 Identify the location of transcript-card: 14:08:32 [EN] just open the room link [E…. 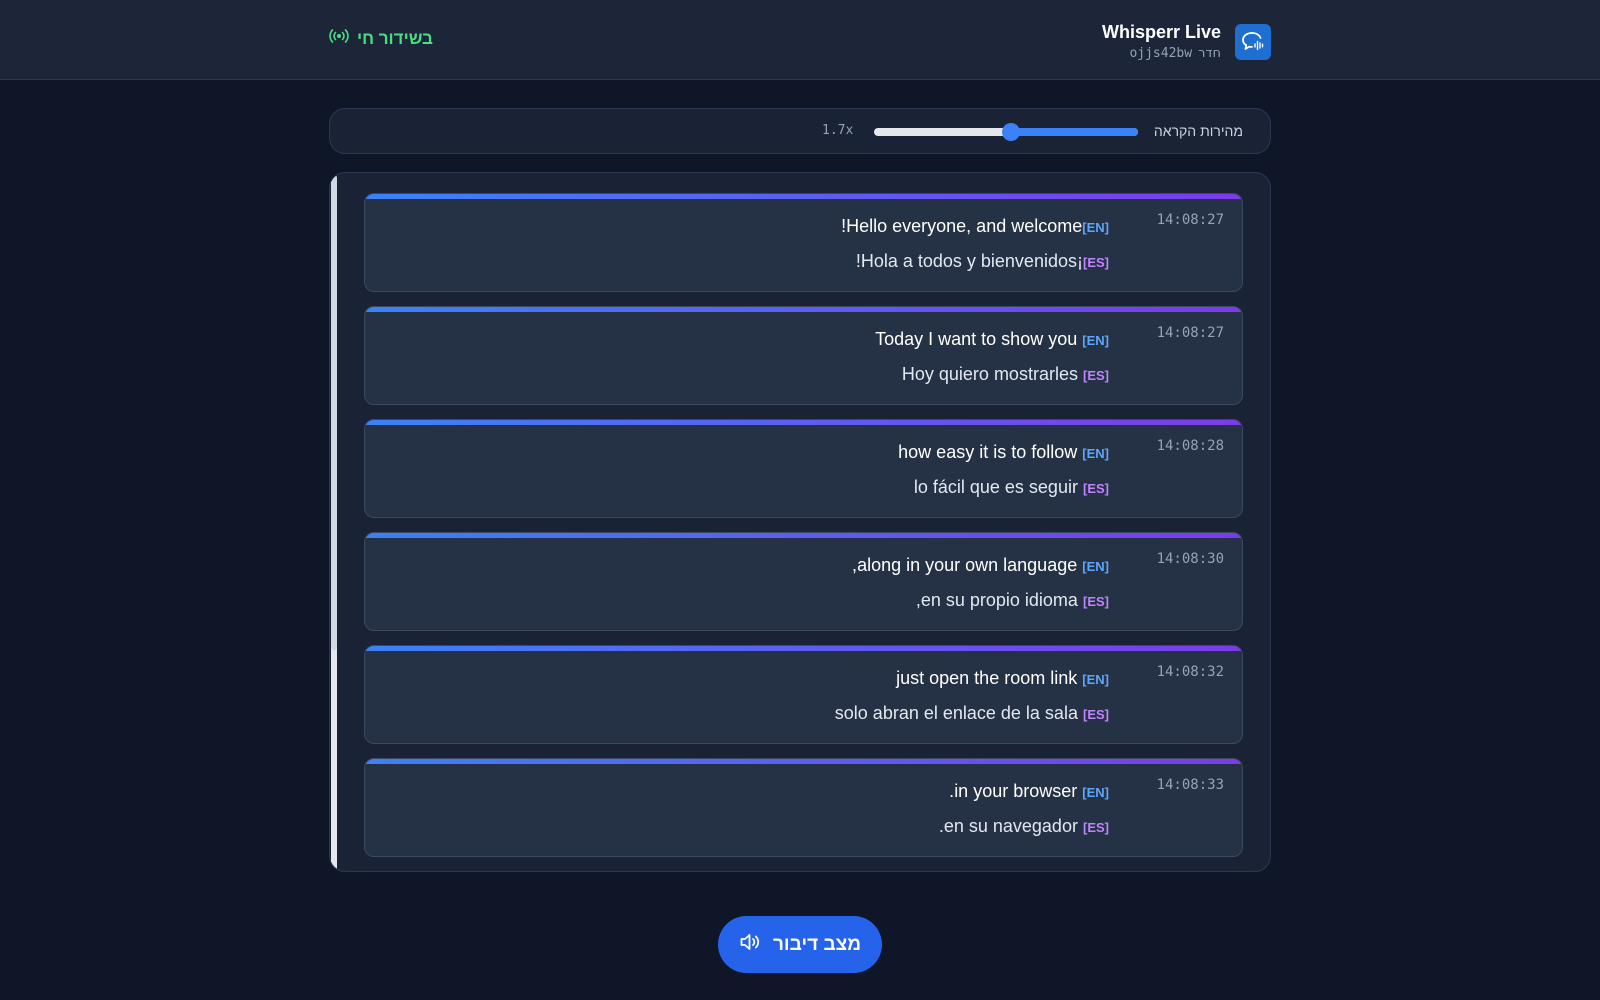
(803, 694).